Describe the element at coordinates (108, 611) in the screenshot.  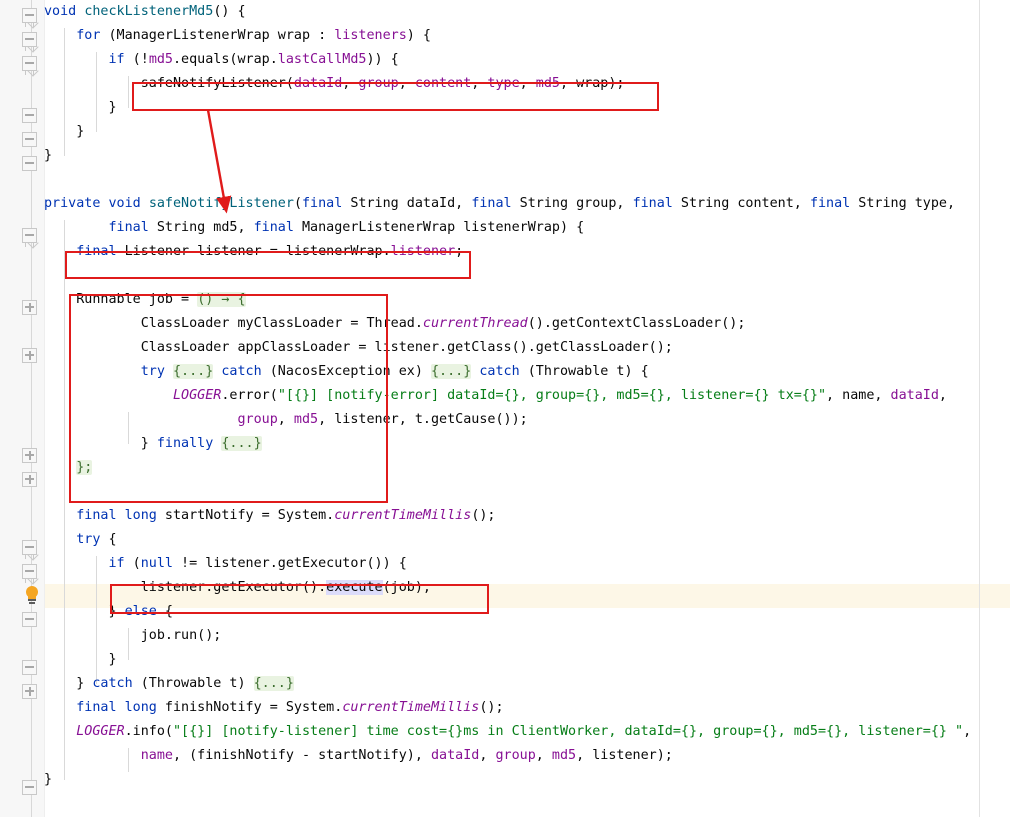
I see `code-line-text: } else {` at that location.